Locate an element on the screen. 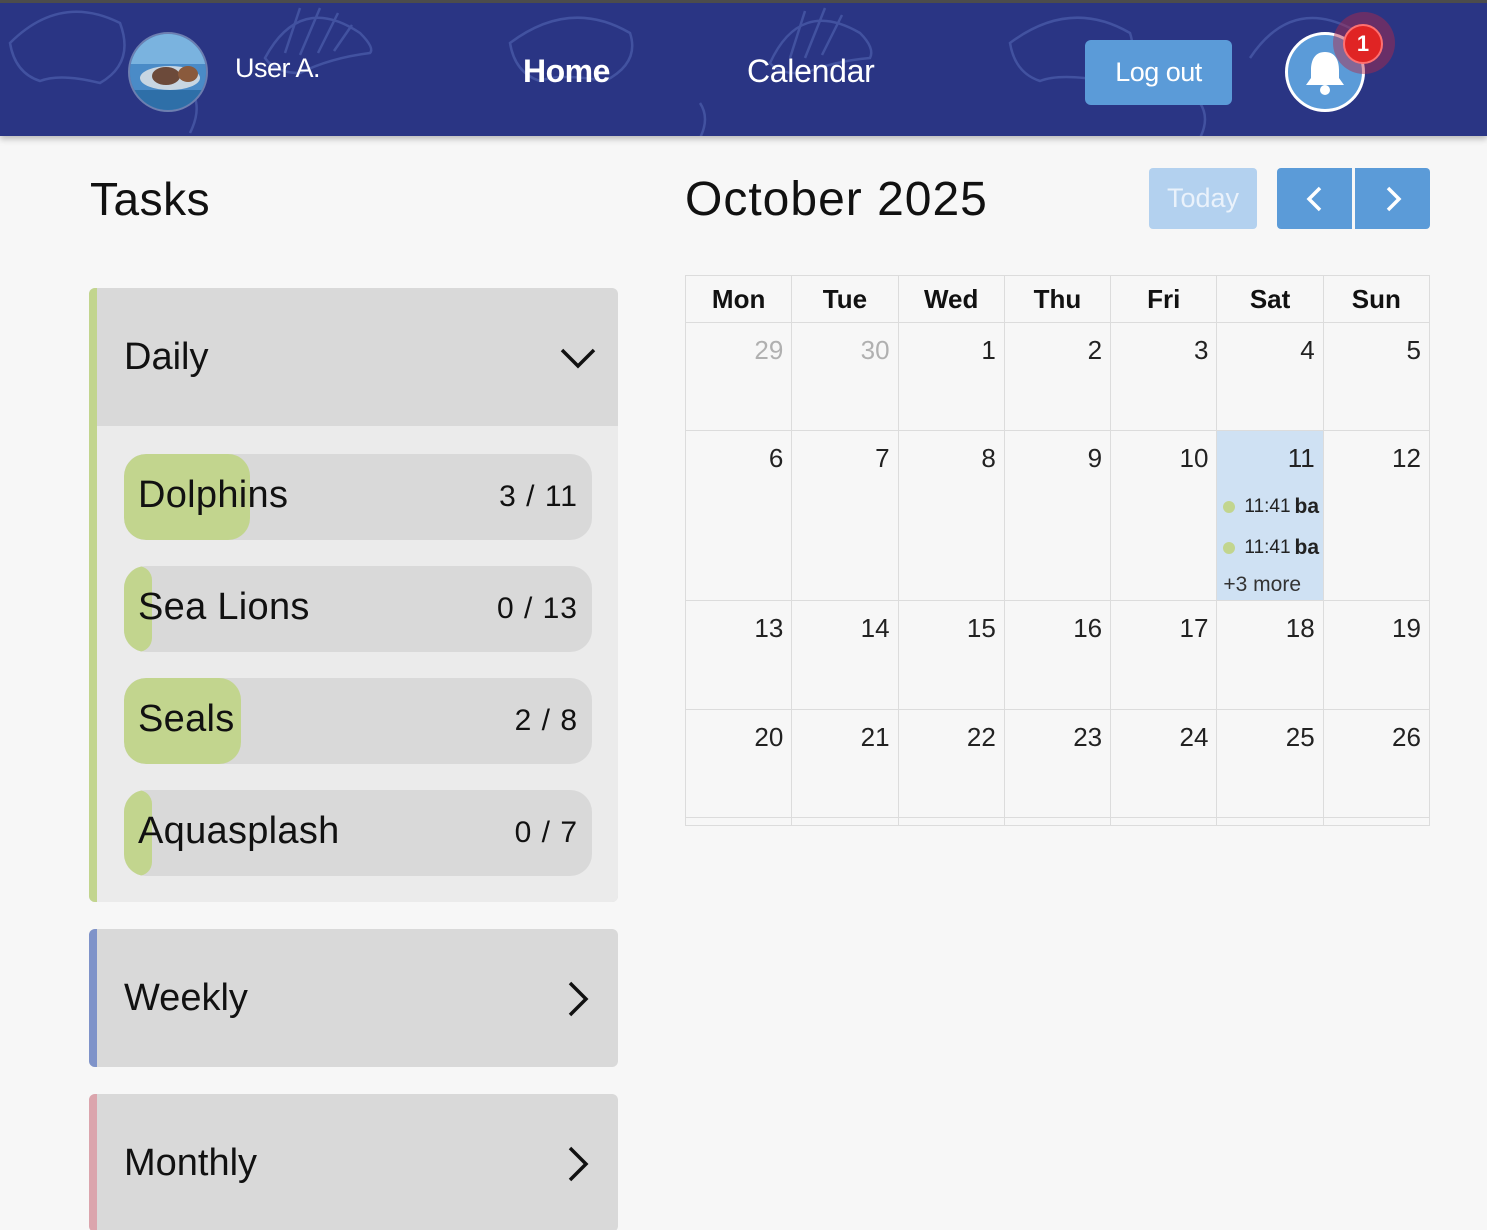 The width and height of the screenshot is (1487, 1230). calendar-day-cell: 5 is located at coordinates (1376, 376).